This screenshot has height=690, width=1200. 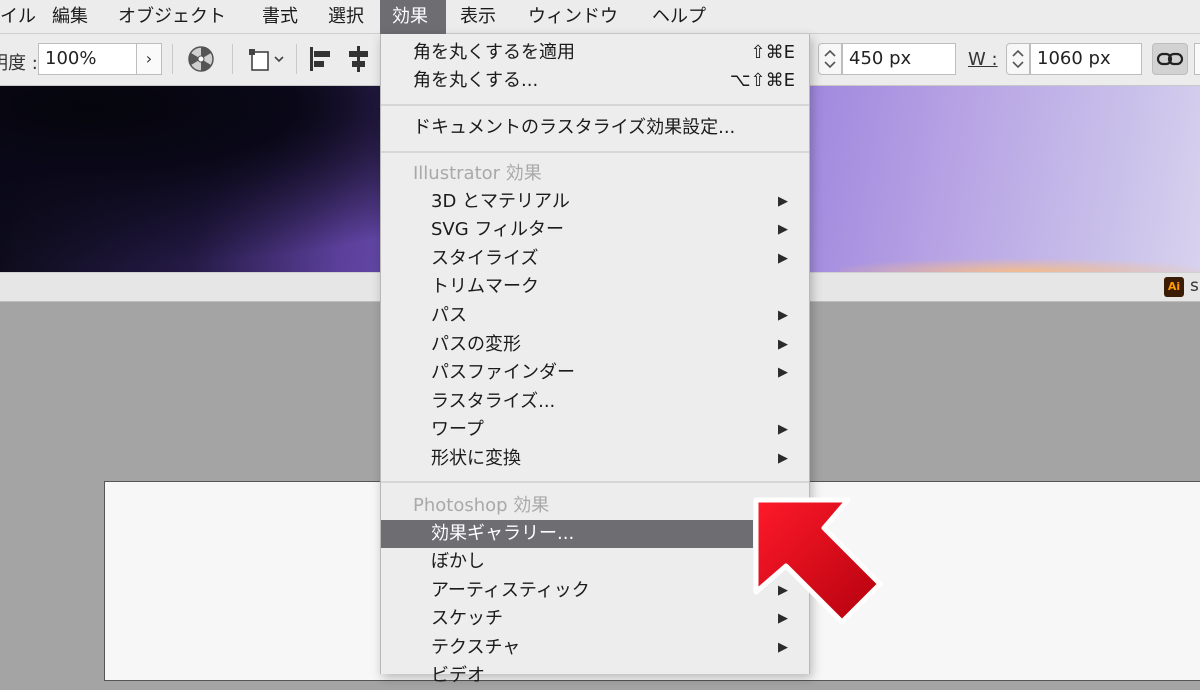 I want to click on recolor-icon, so click(x=201, y=59).